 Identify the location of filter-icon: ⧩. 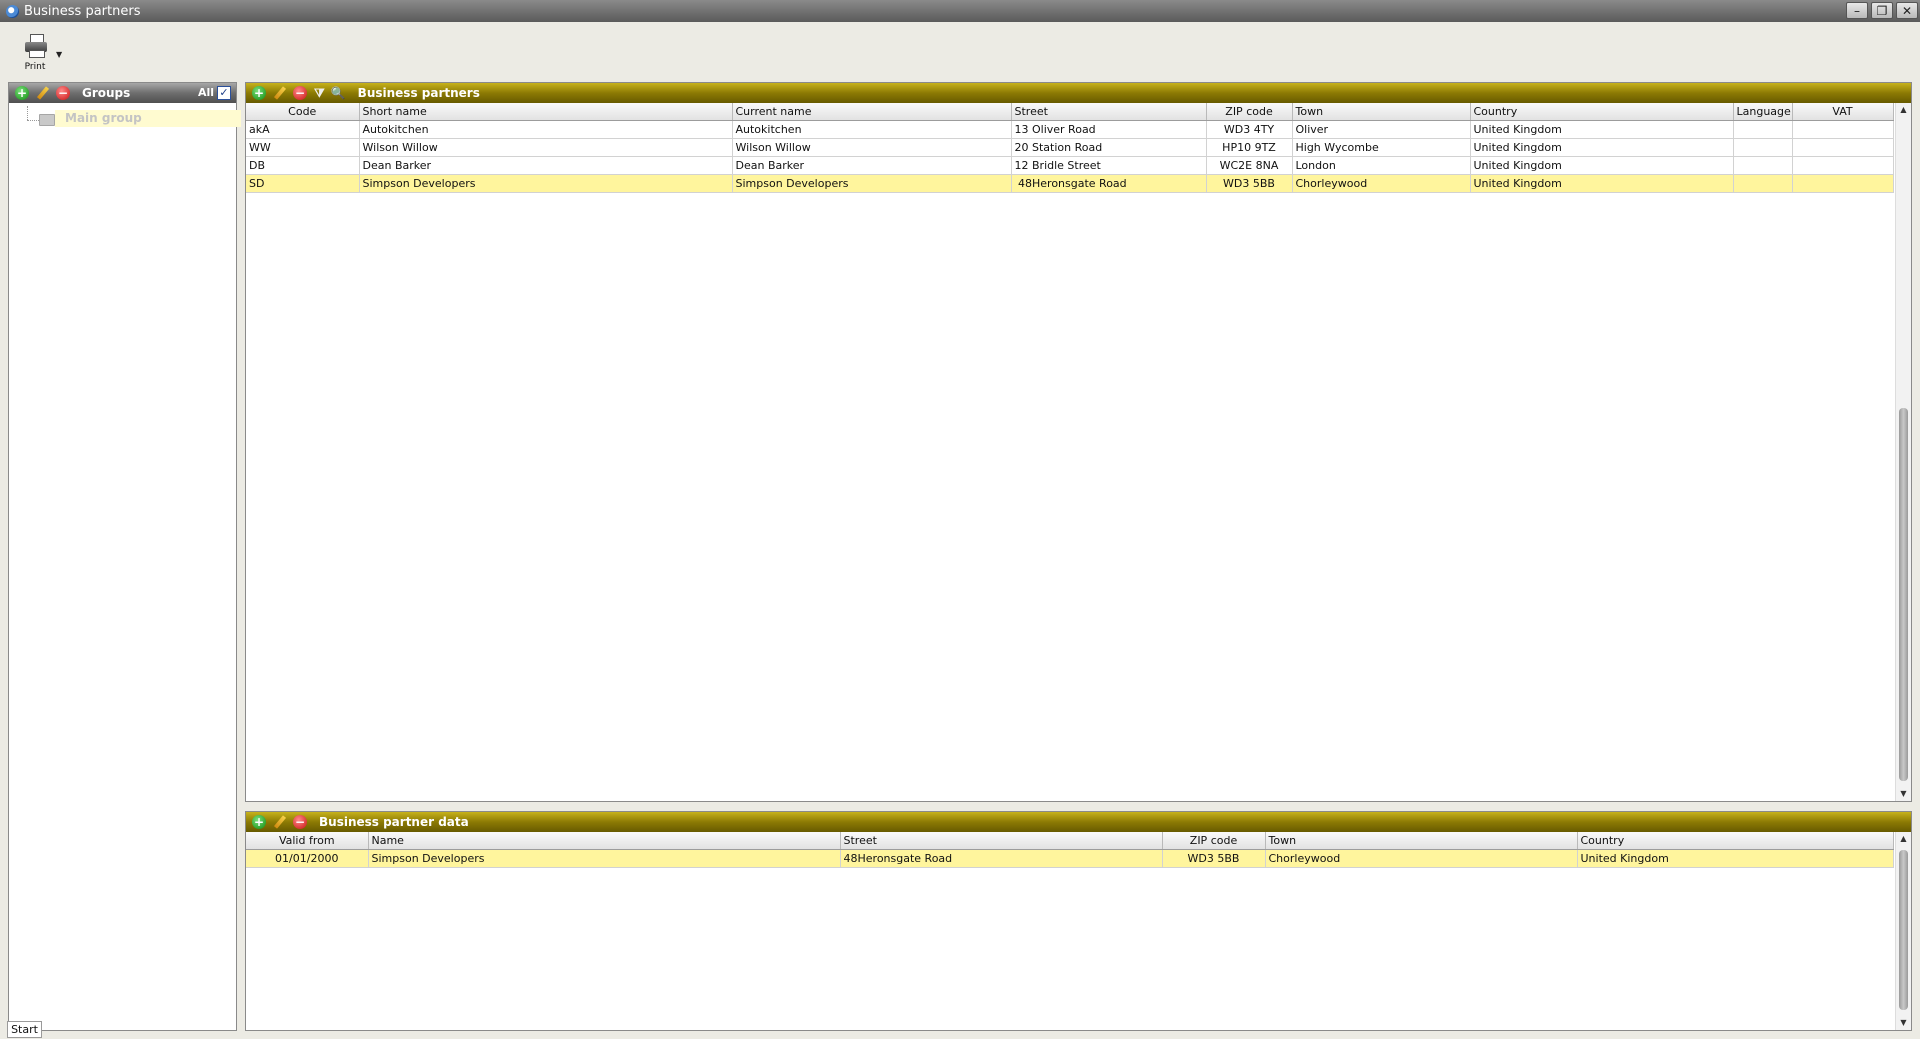
(319, 93).